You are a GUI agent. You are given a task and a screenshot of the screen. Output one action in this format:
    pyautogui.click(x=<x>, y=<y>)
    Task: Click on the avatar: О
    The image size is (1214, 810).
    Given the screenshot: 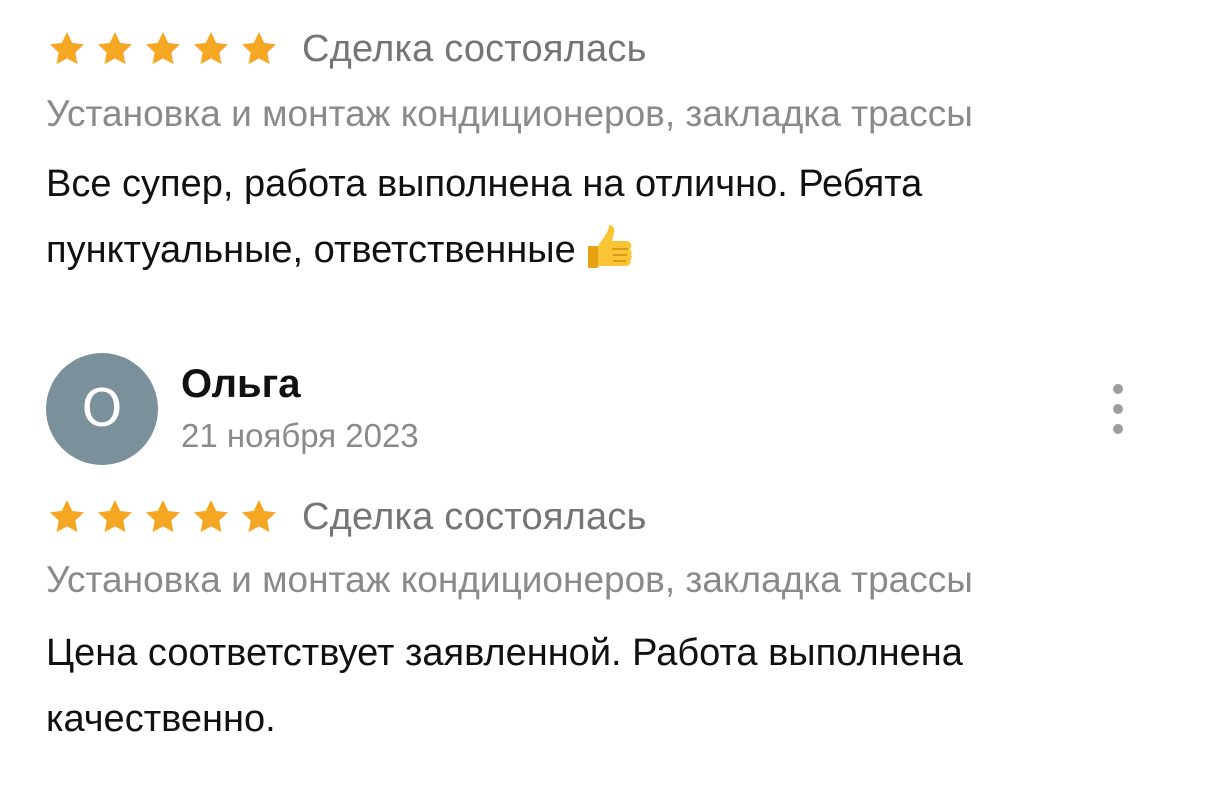 What is the action you would take?
    pyautogui.click(x=102, y=409)
    